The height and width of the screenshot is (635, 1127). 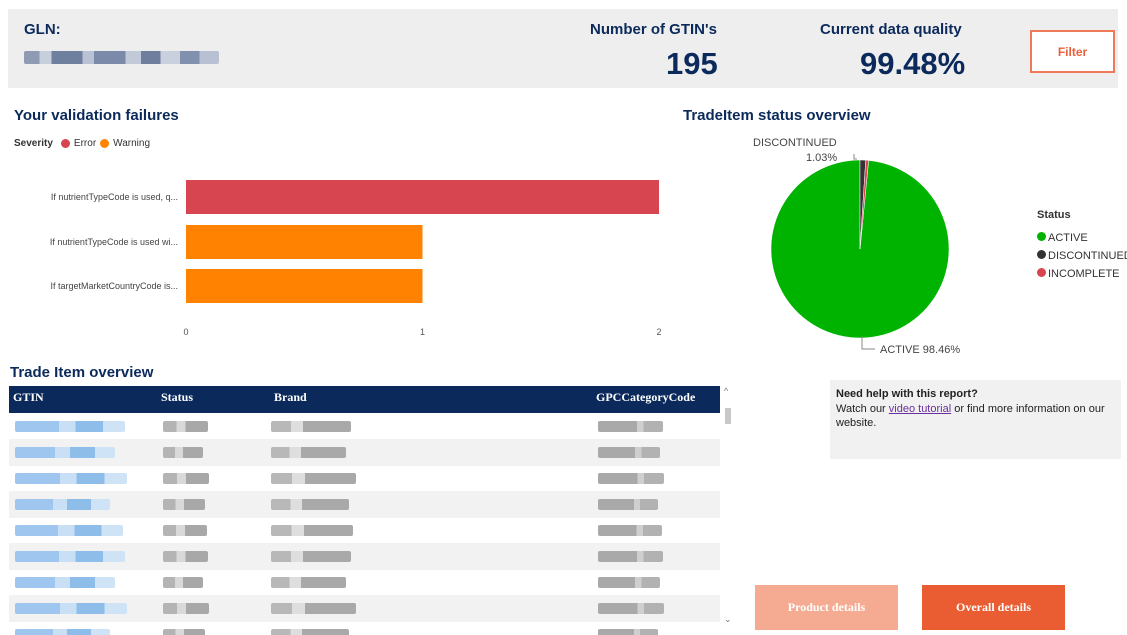 I want to click on discontinued-legend-dot, so click(x=1041, y=254).